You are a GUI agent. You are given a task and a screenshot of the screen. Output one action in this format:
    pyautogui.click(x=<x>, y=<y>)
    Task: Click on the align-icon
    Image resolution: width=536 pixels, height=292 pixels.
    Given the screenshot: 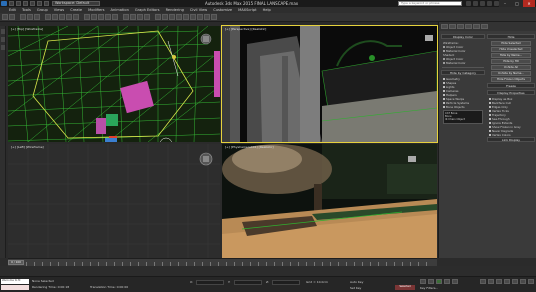 What is the action you would take?
    pyautogui.click(x=165, y=17)
    